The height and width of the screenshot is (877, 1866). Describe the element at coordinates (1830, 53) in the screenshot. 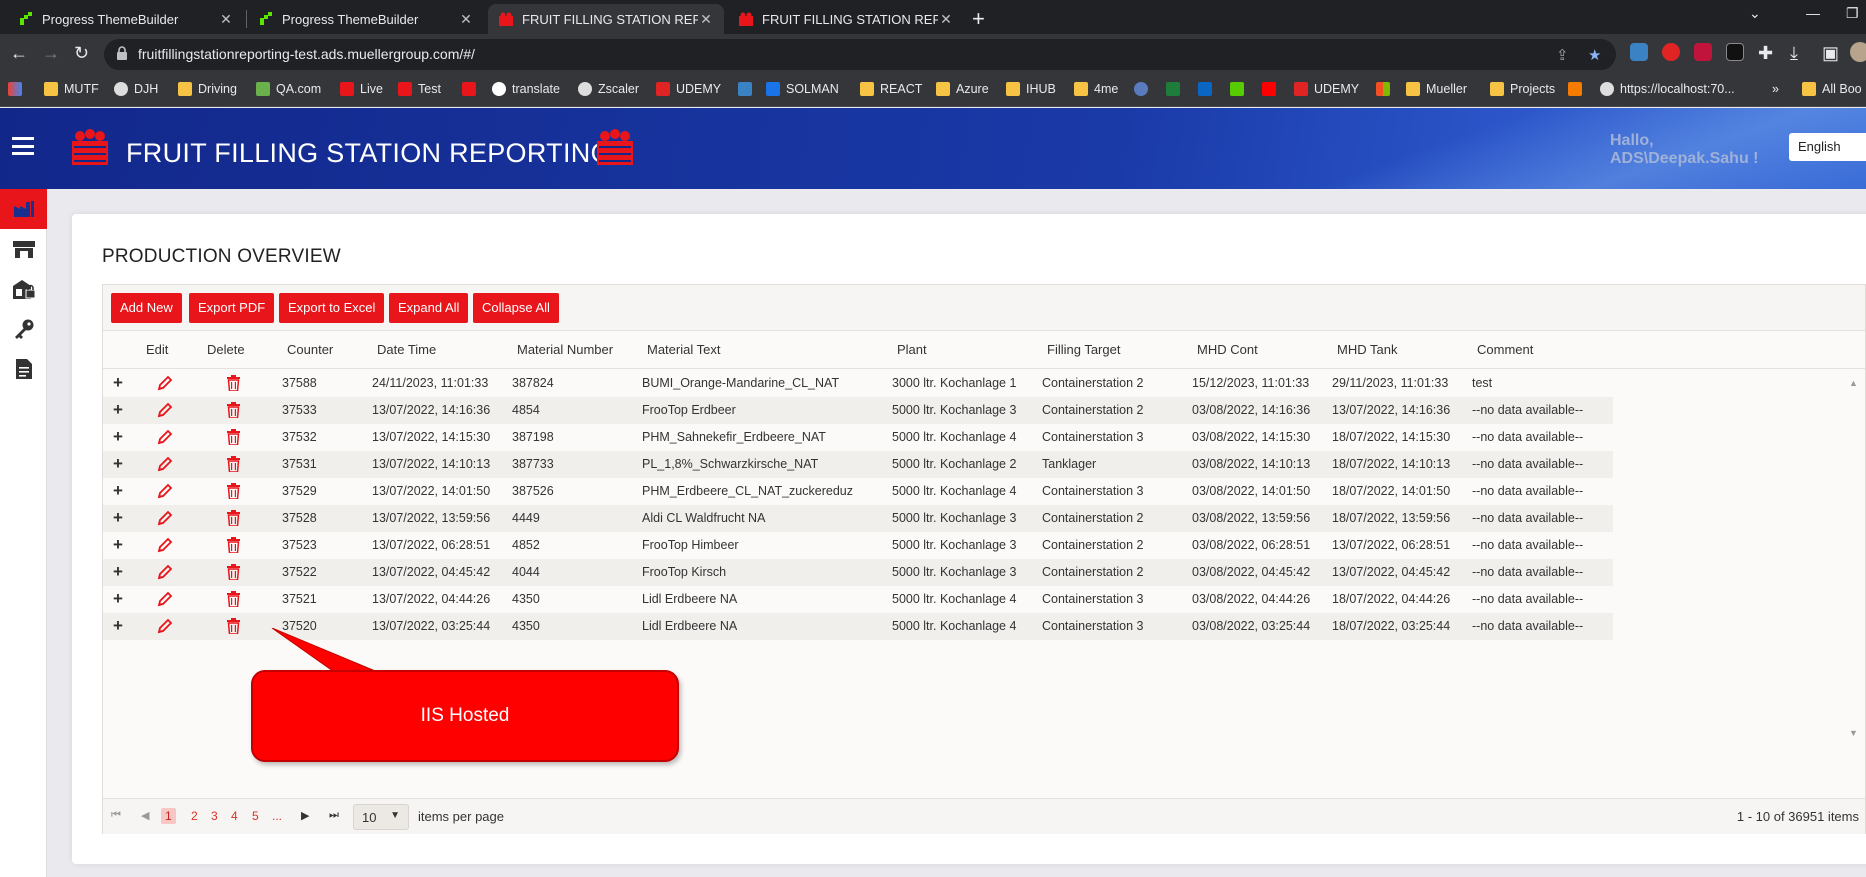

I see `side-panel-icon: ▣` at that location.